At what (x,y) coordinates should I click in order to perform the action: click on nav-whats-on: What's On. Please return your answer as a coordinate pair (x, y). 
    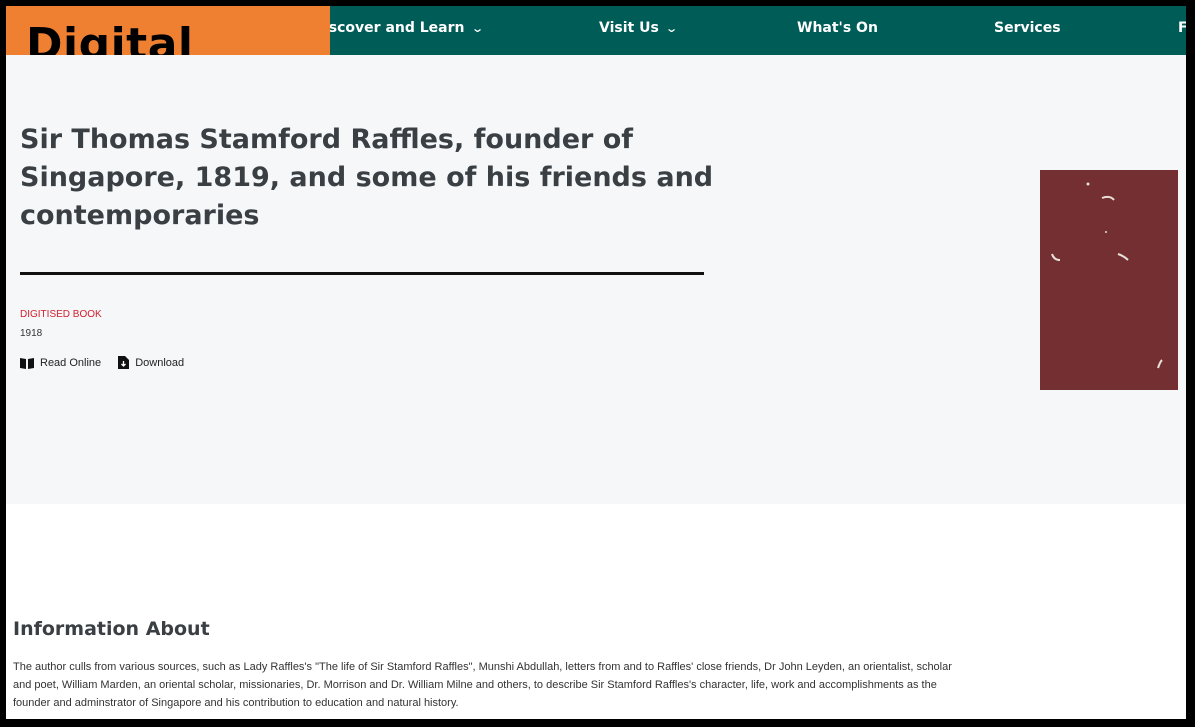
    Looking at the image, I should click on (837, 30).